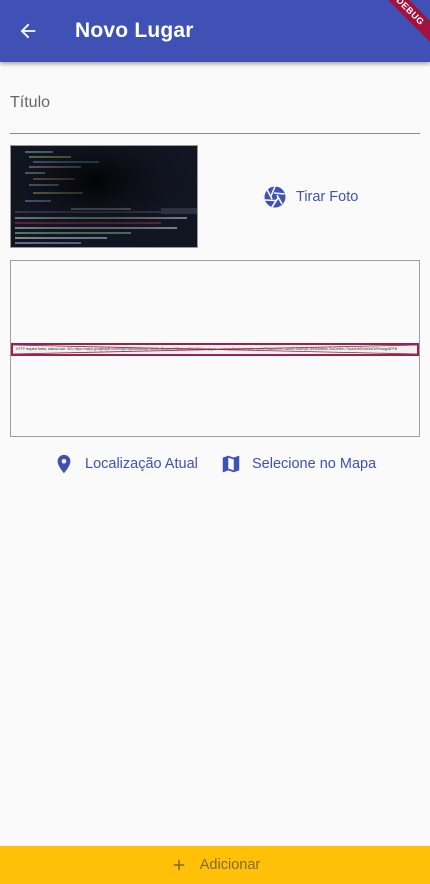  I want to click on title-field, so click(215, 107).